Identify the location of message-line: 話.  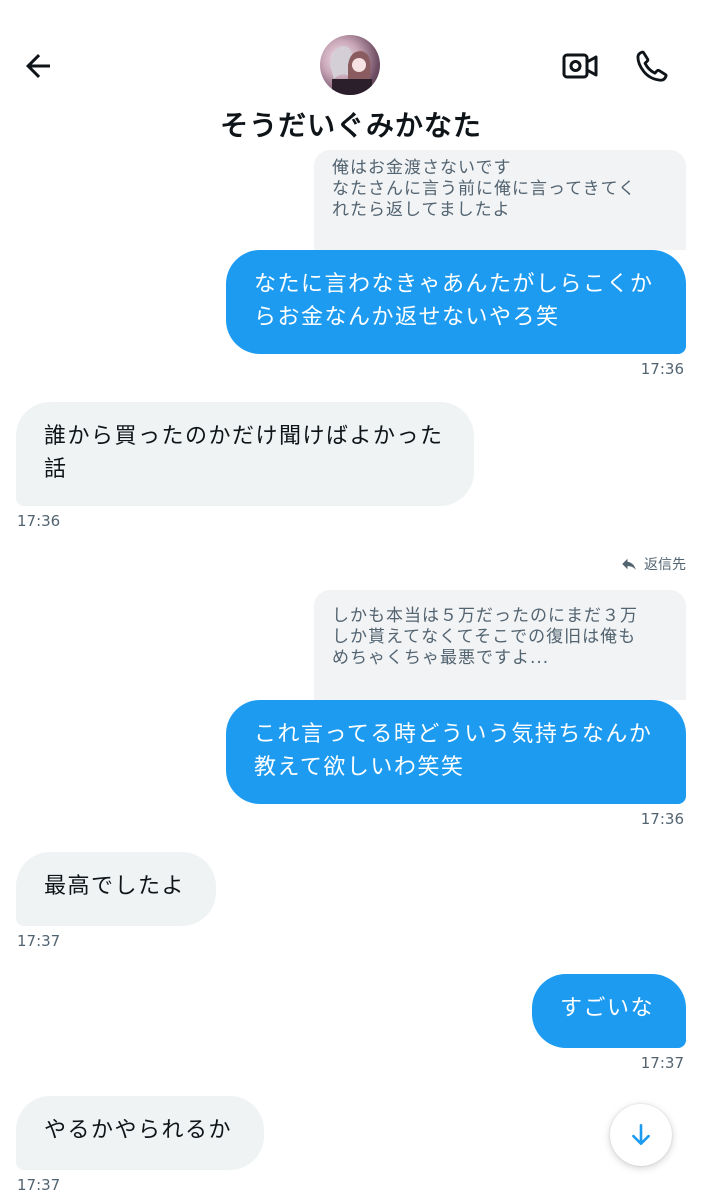
(56, 469).